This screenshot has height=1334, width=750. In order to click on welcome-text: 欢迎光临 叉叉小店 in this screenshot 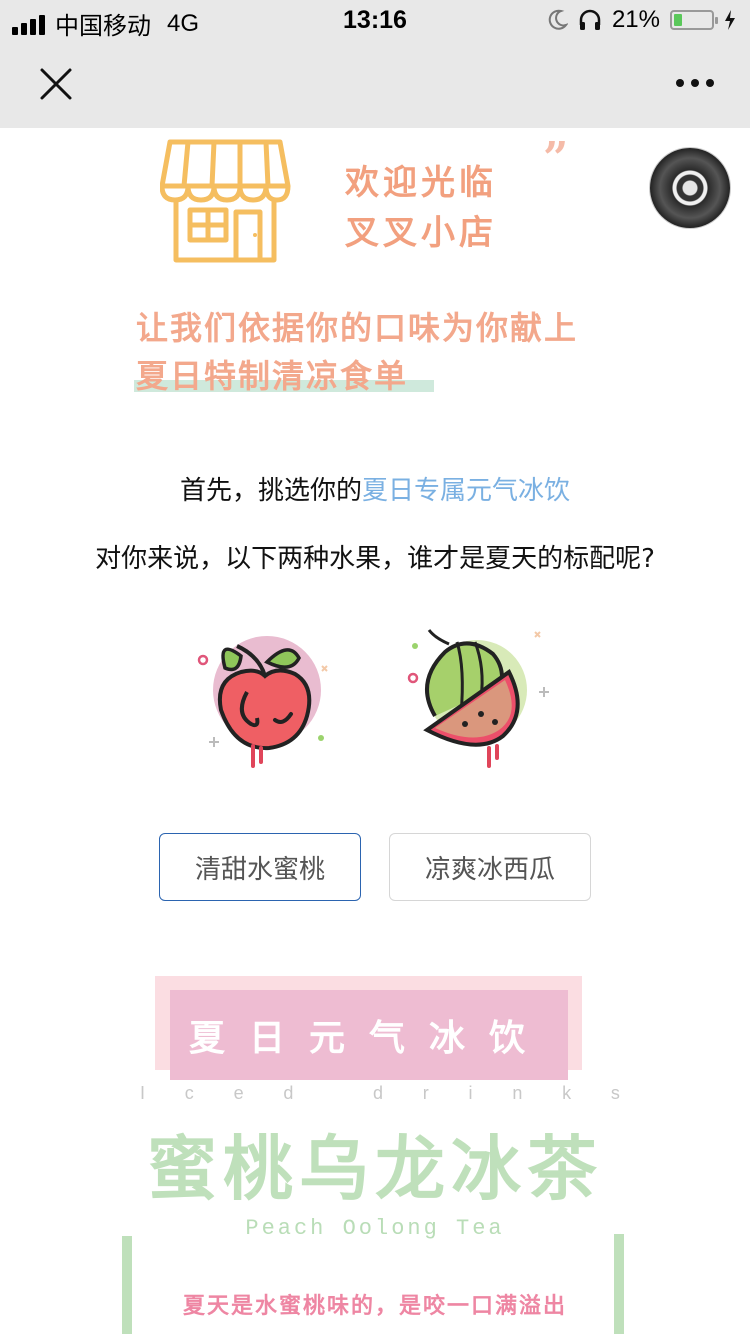, I will do `click(421, 208)`.